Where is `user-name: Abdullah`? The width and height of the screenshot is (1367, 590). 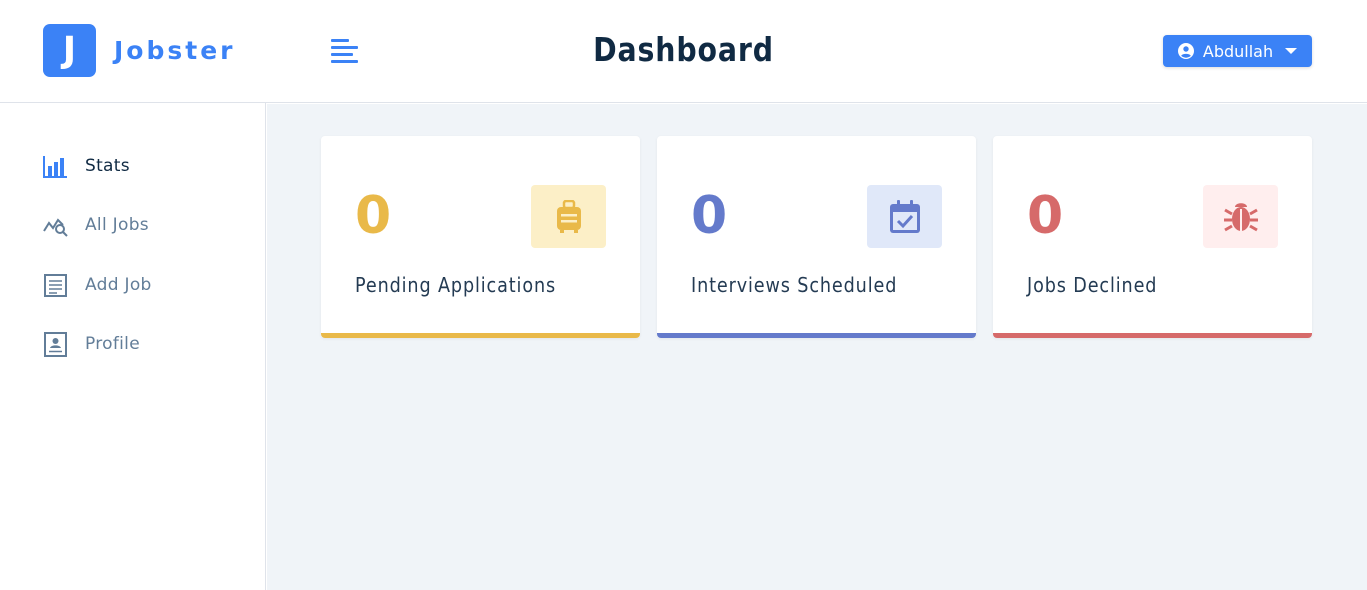
user-name: Abdullah is located at coordinates (1238, 51).